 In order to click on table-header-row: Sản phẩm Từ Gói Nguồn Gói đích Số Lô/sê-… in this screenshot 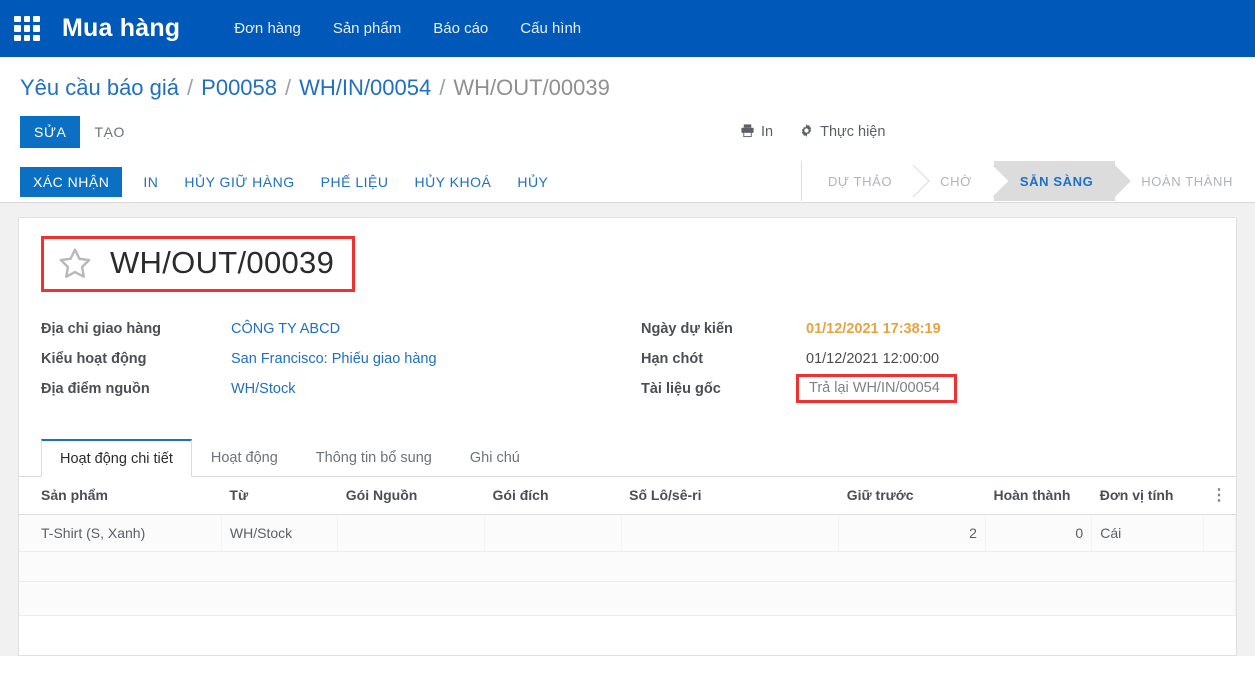, I will do `click(627, 496)`.